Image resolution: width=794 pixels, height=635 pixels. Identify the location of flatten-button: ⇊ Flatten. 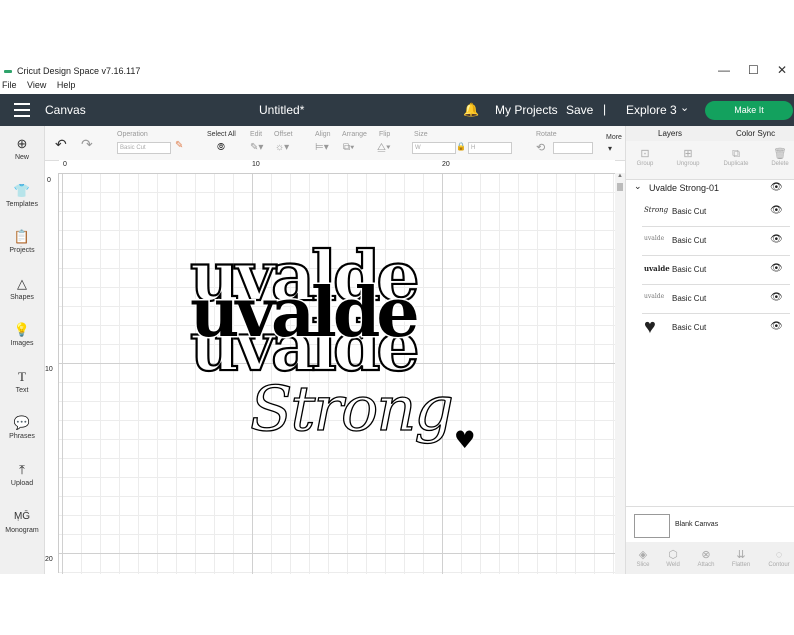
(741, 558).